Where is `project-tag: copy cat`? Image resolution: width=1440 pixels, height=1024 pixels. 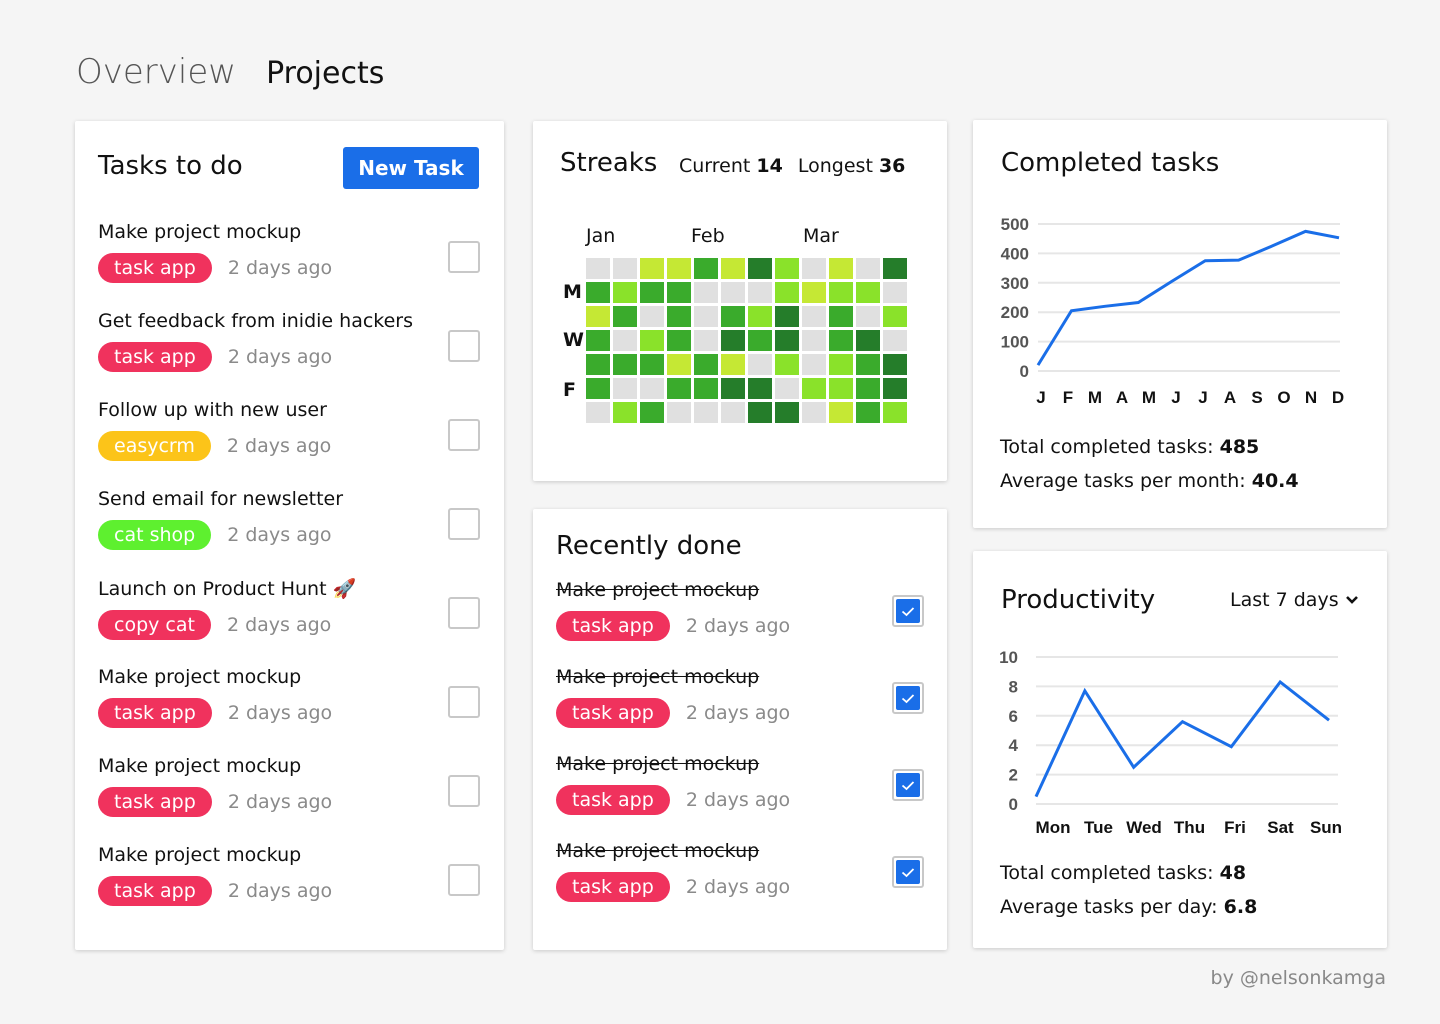
project-tag: copy cat is located at coordinates (154, 625).